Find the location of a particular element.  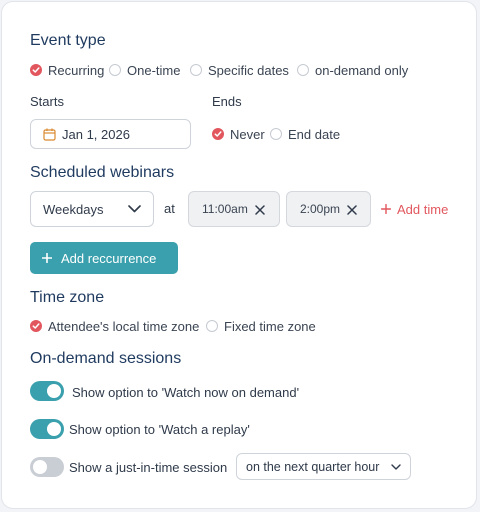

event-type-specific-dates-option: Specific dates is located at coordinates (239, 70).